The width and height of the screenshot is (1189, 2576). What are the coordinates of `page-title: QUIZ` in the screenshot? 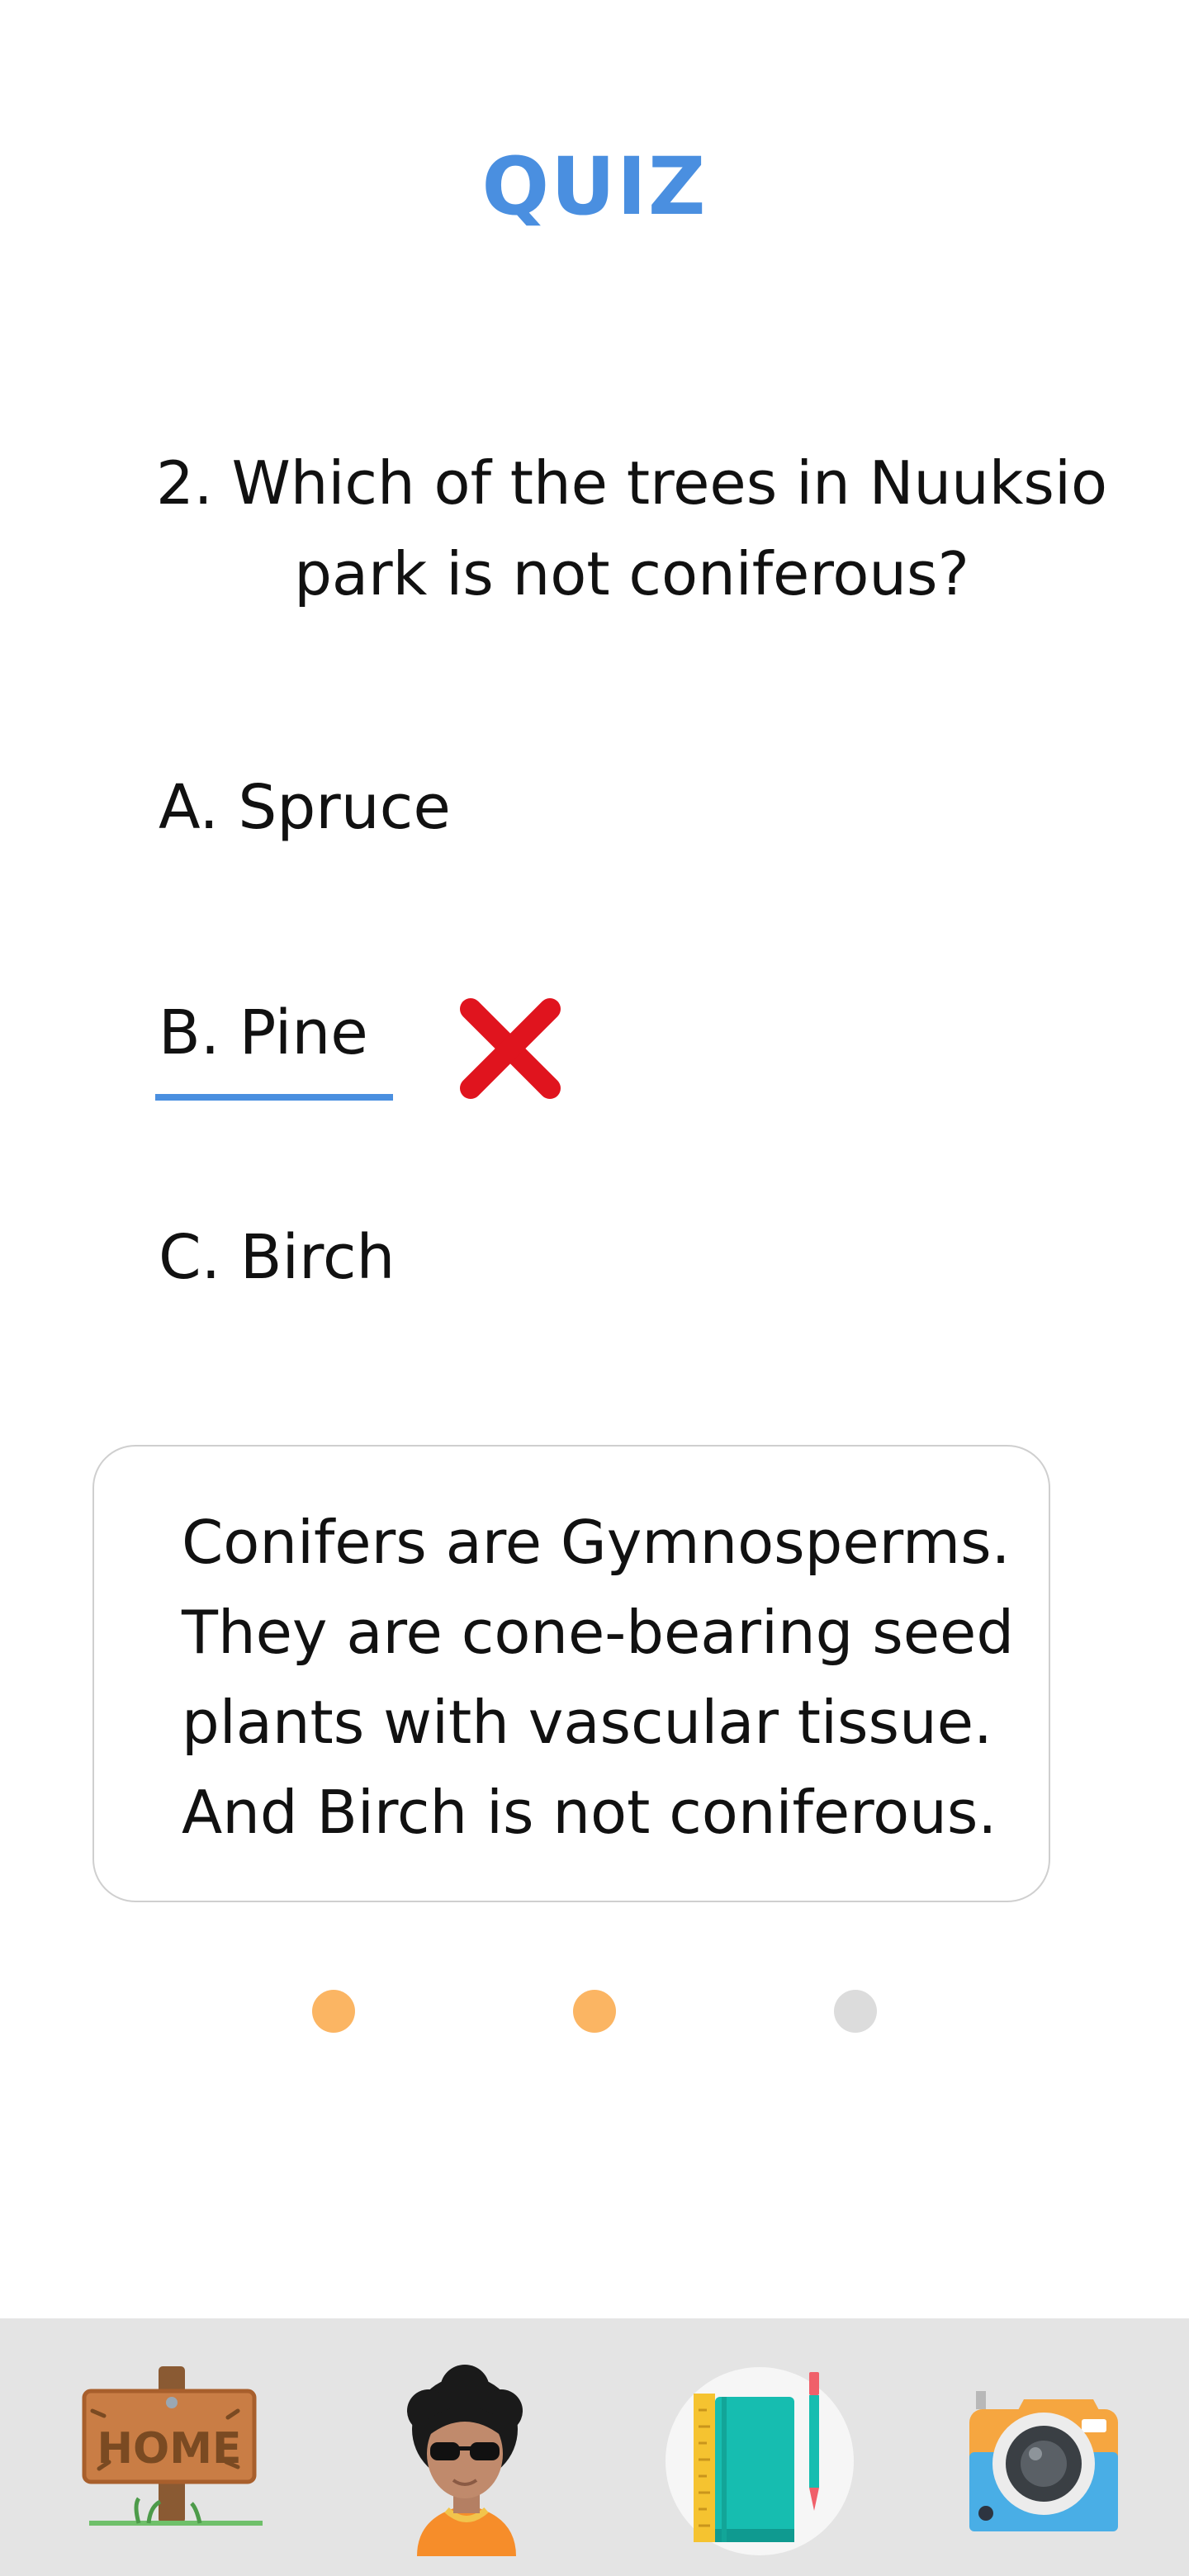 It's located at (594, 186).